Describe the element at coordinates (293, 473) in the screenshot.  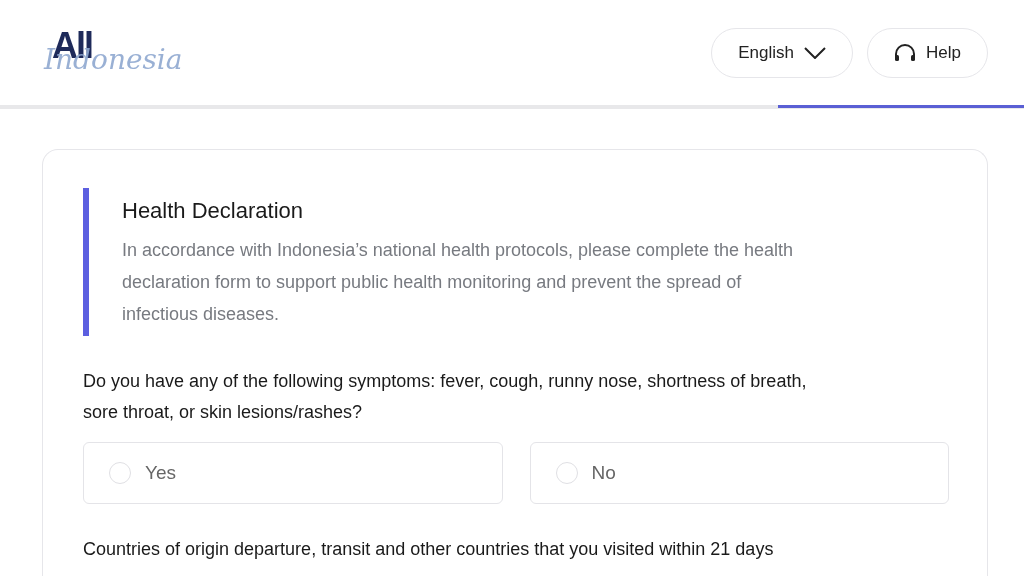
I see `radio-option: Yes` at that location.